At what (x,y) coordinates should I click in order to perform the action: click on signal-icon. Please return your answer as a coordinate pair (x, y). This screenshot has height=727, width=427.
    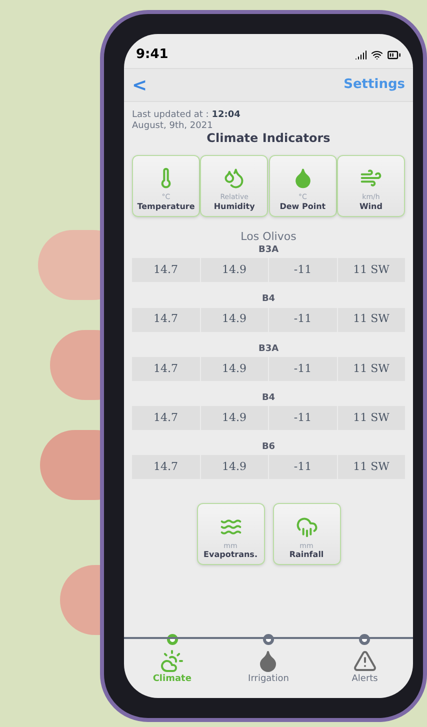
    Looking at the image, I should click on (361, 55).